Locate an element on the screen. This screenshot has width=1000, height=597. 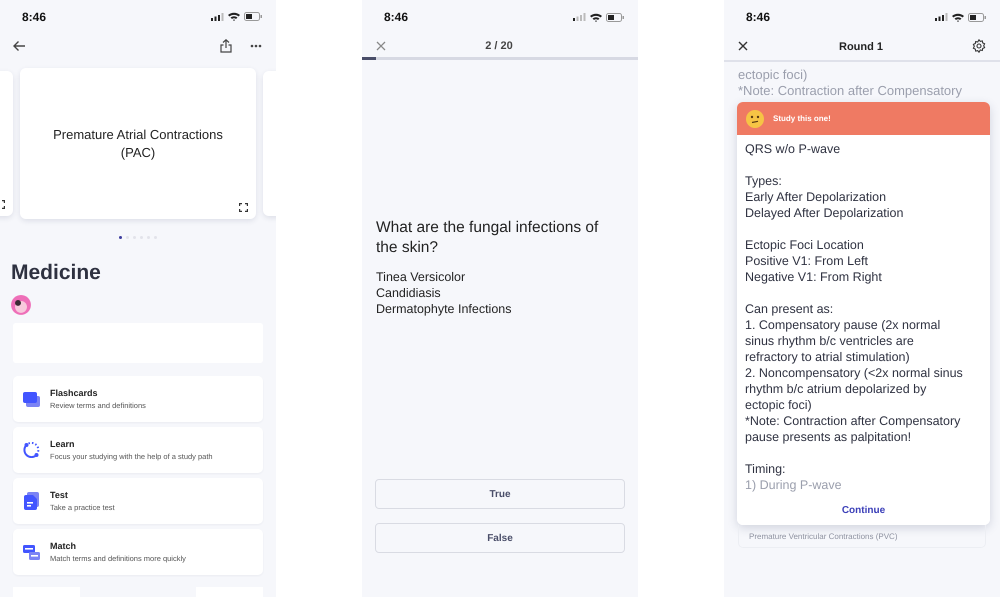
card-term: Premature Atrial Contractions (PAC) is located at coordinates (138, 144).